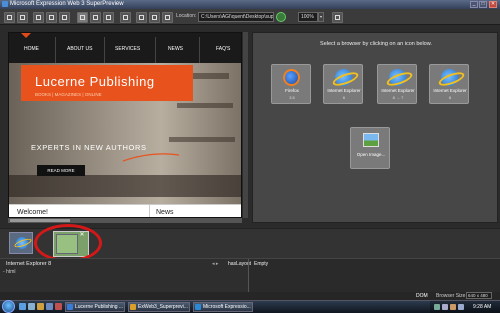  I want to click on layout-vertical-icon, so click(108, 17).